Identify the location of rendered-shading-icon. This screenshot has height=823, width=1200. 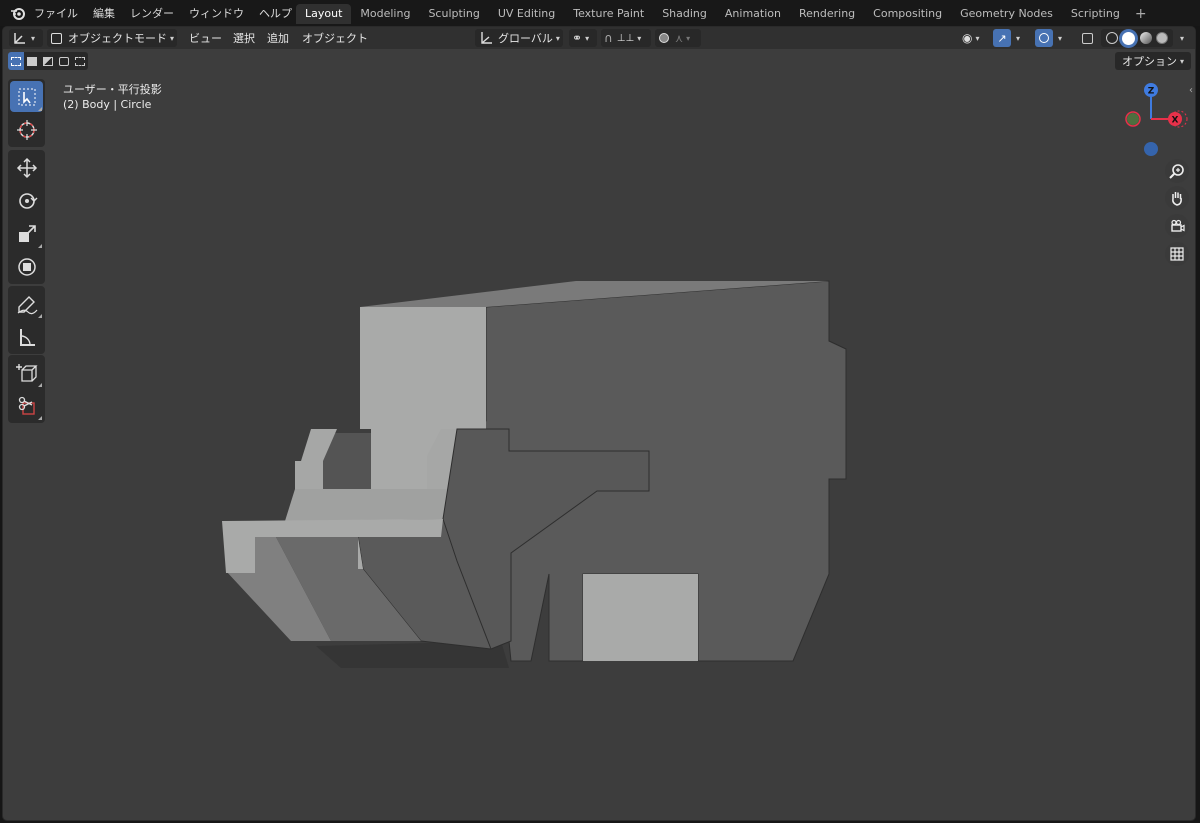
(1161, 38).